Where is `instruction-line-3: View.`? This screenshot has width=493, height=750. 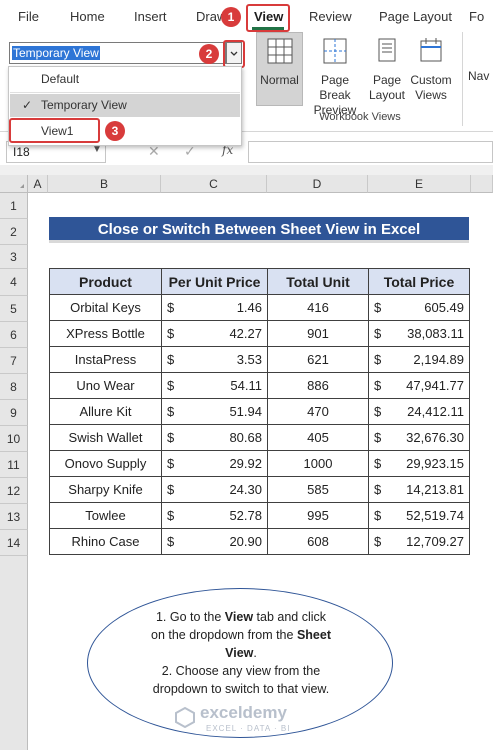
instruction-line-3: View. is located at coordinates (241, 653).